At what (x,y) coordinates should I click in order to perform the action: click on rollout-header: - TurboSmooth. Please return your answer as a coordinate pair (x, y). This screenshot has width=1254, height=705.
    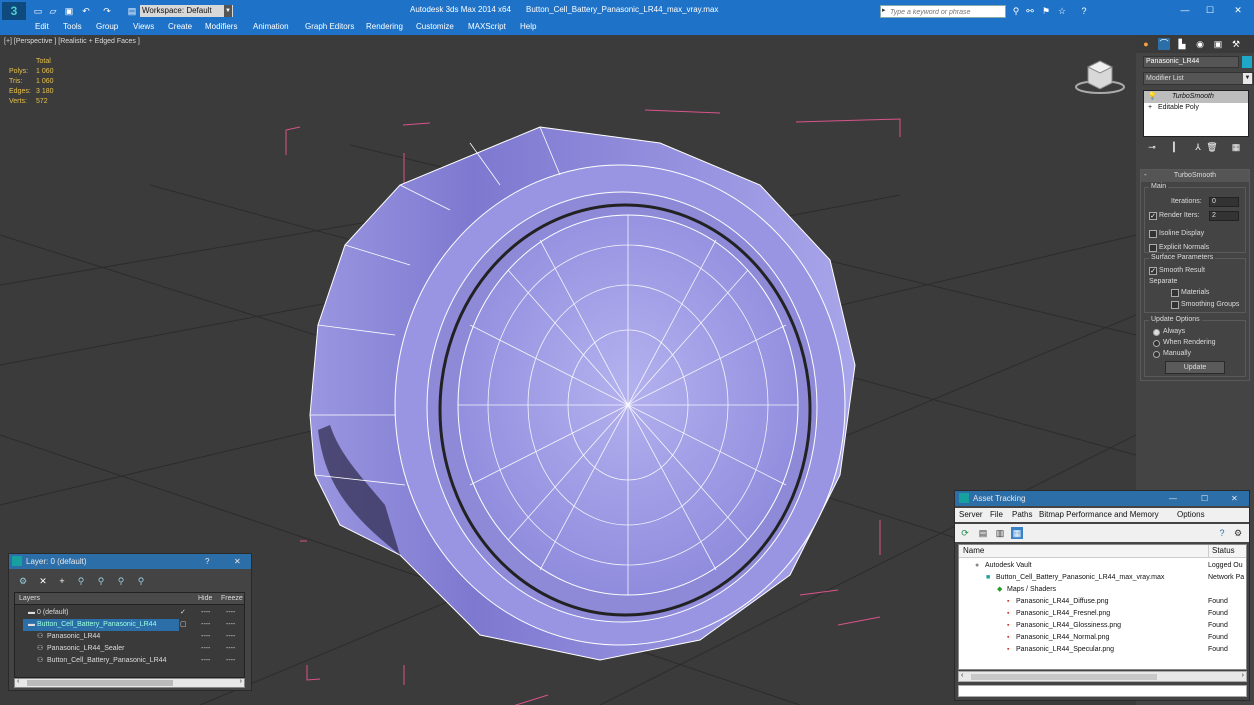
    Looking at the image, I should click on (1195, 176).